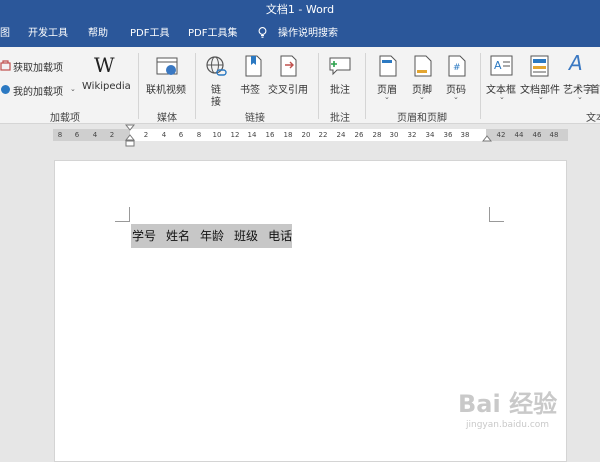 The height and width of the screenshot is (462, 600). What do you see at coordinates (178, 236) in the screenshot?
I see `header-cell-name: 姓名` at bounding box center [178, 236].